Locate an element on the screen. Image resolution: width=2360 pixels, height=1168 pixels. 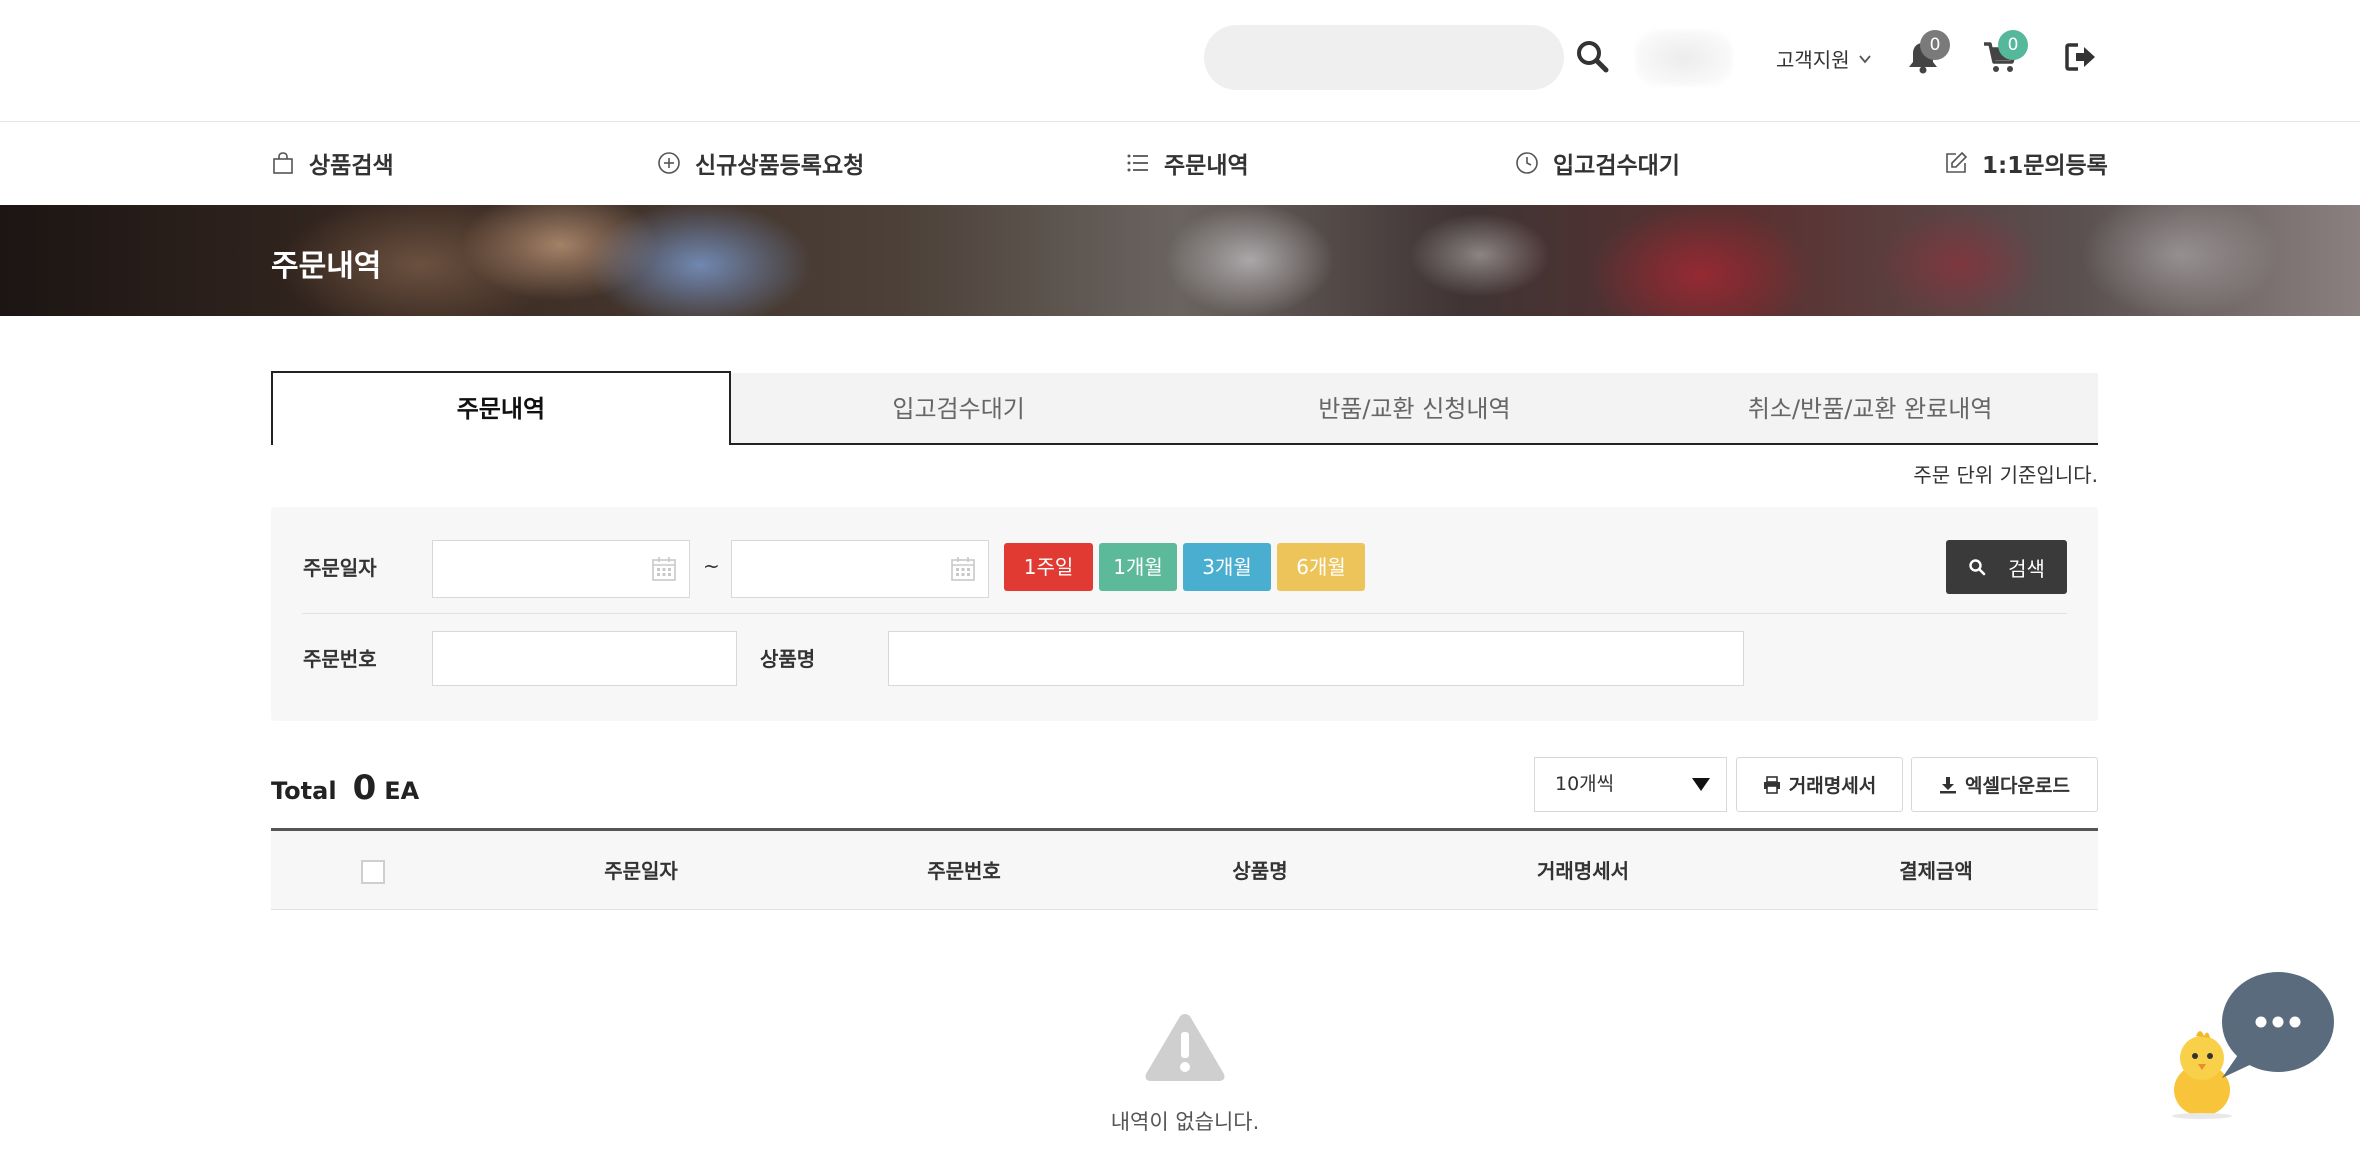
caret-down-icon is located at coordinates (1701, 784).